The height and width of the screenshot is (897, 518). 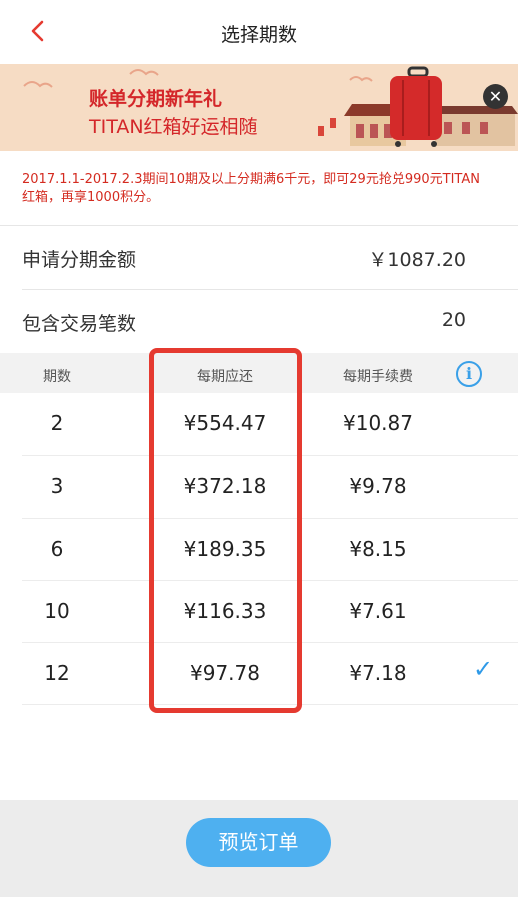 I want to click on banner-illustration, so click(x=270, y=106).